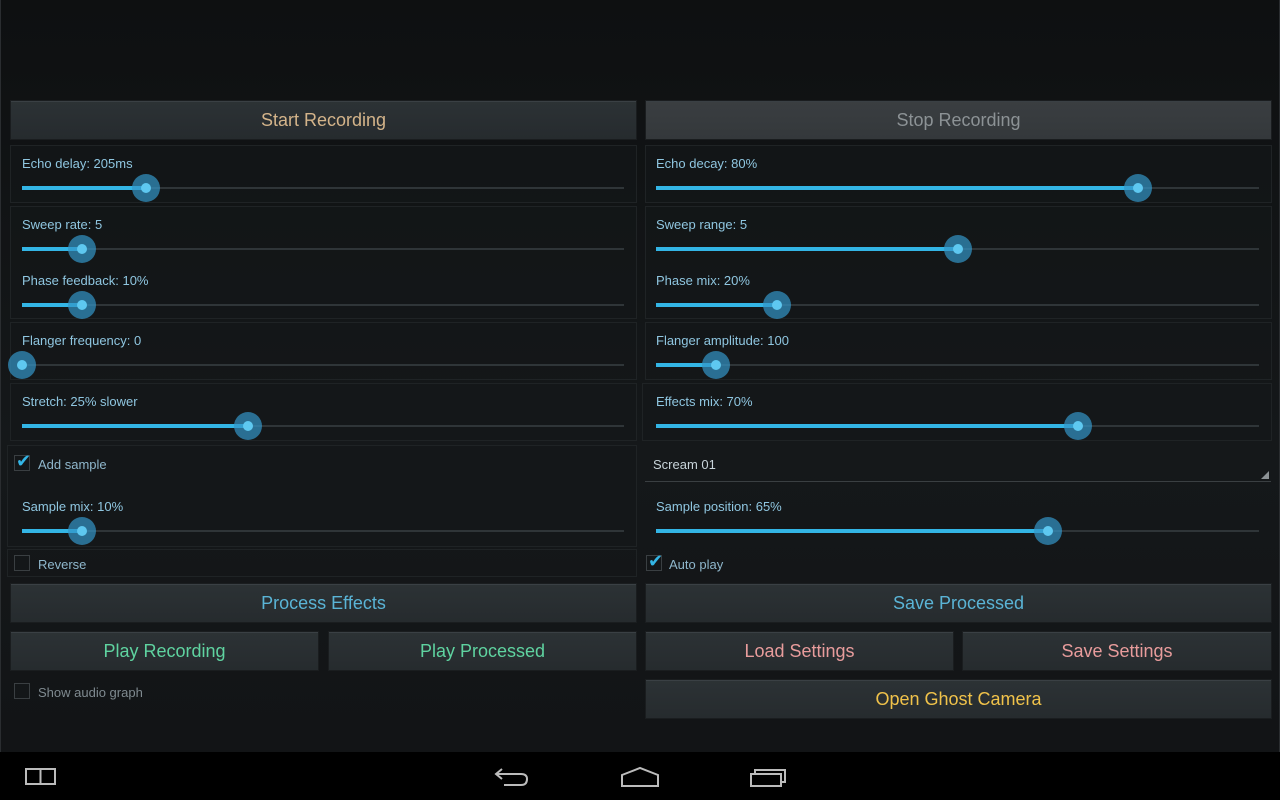  What do you see at coordinates (1265, 475) in the screenshot?
I see `dropdown-arrow-icon` at bounding box center [1265, 475].